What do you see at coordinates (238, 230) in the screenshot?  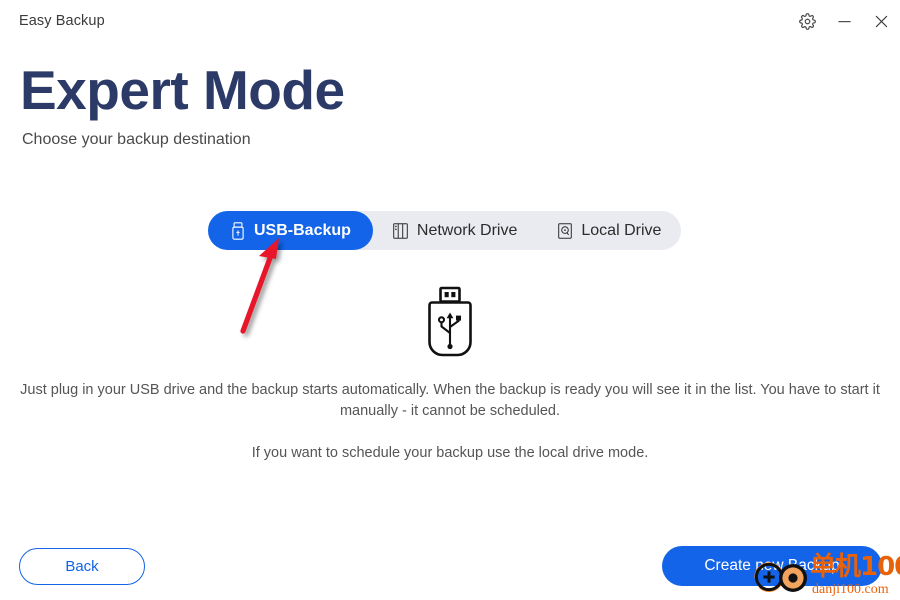 I see `usb-drive-icon` at bounding box center [238, 230].